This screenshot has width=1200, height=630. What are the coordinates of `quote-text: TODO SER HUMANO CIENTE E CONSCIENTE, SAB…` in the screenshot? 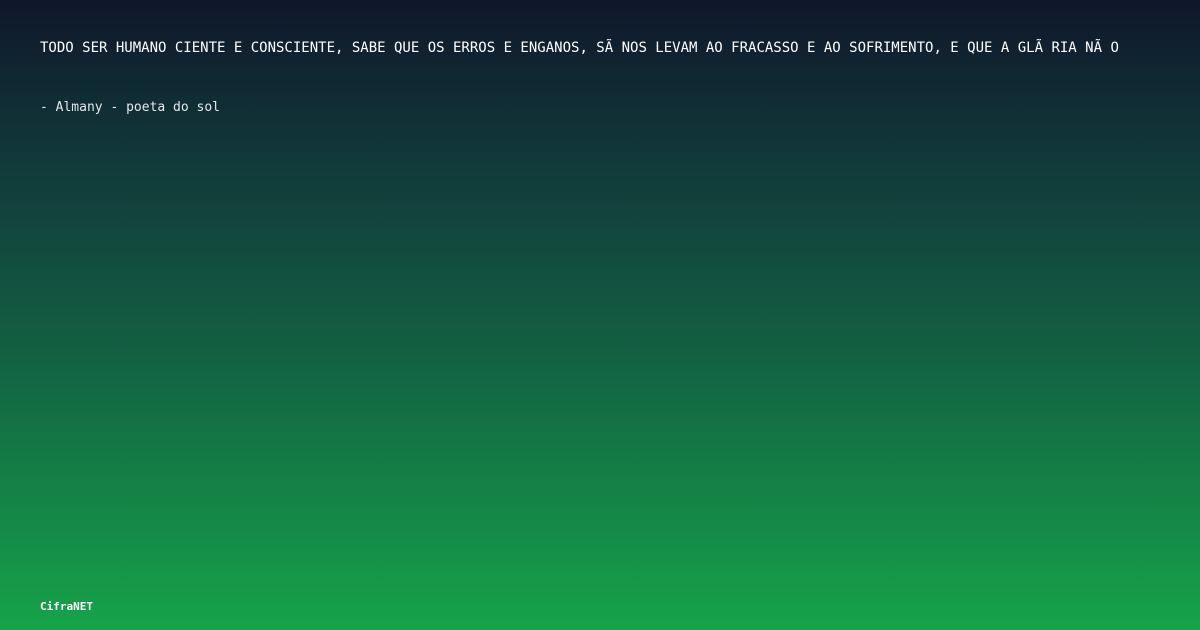 It's located at (579, 48).